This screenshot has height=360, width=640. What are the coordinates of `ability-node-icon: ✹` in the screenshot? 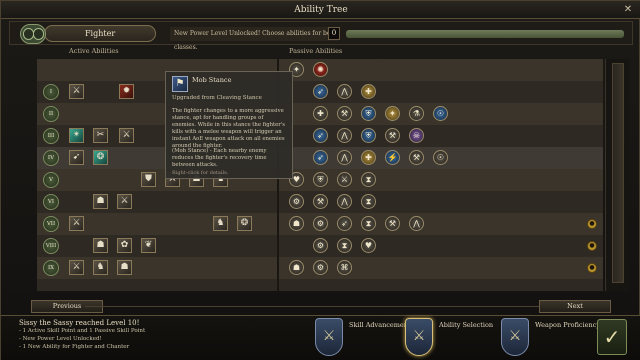 It's located at (126, 91).